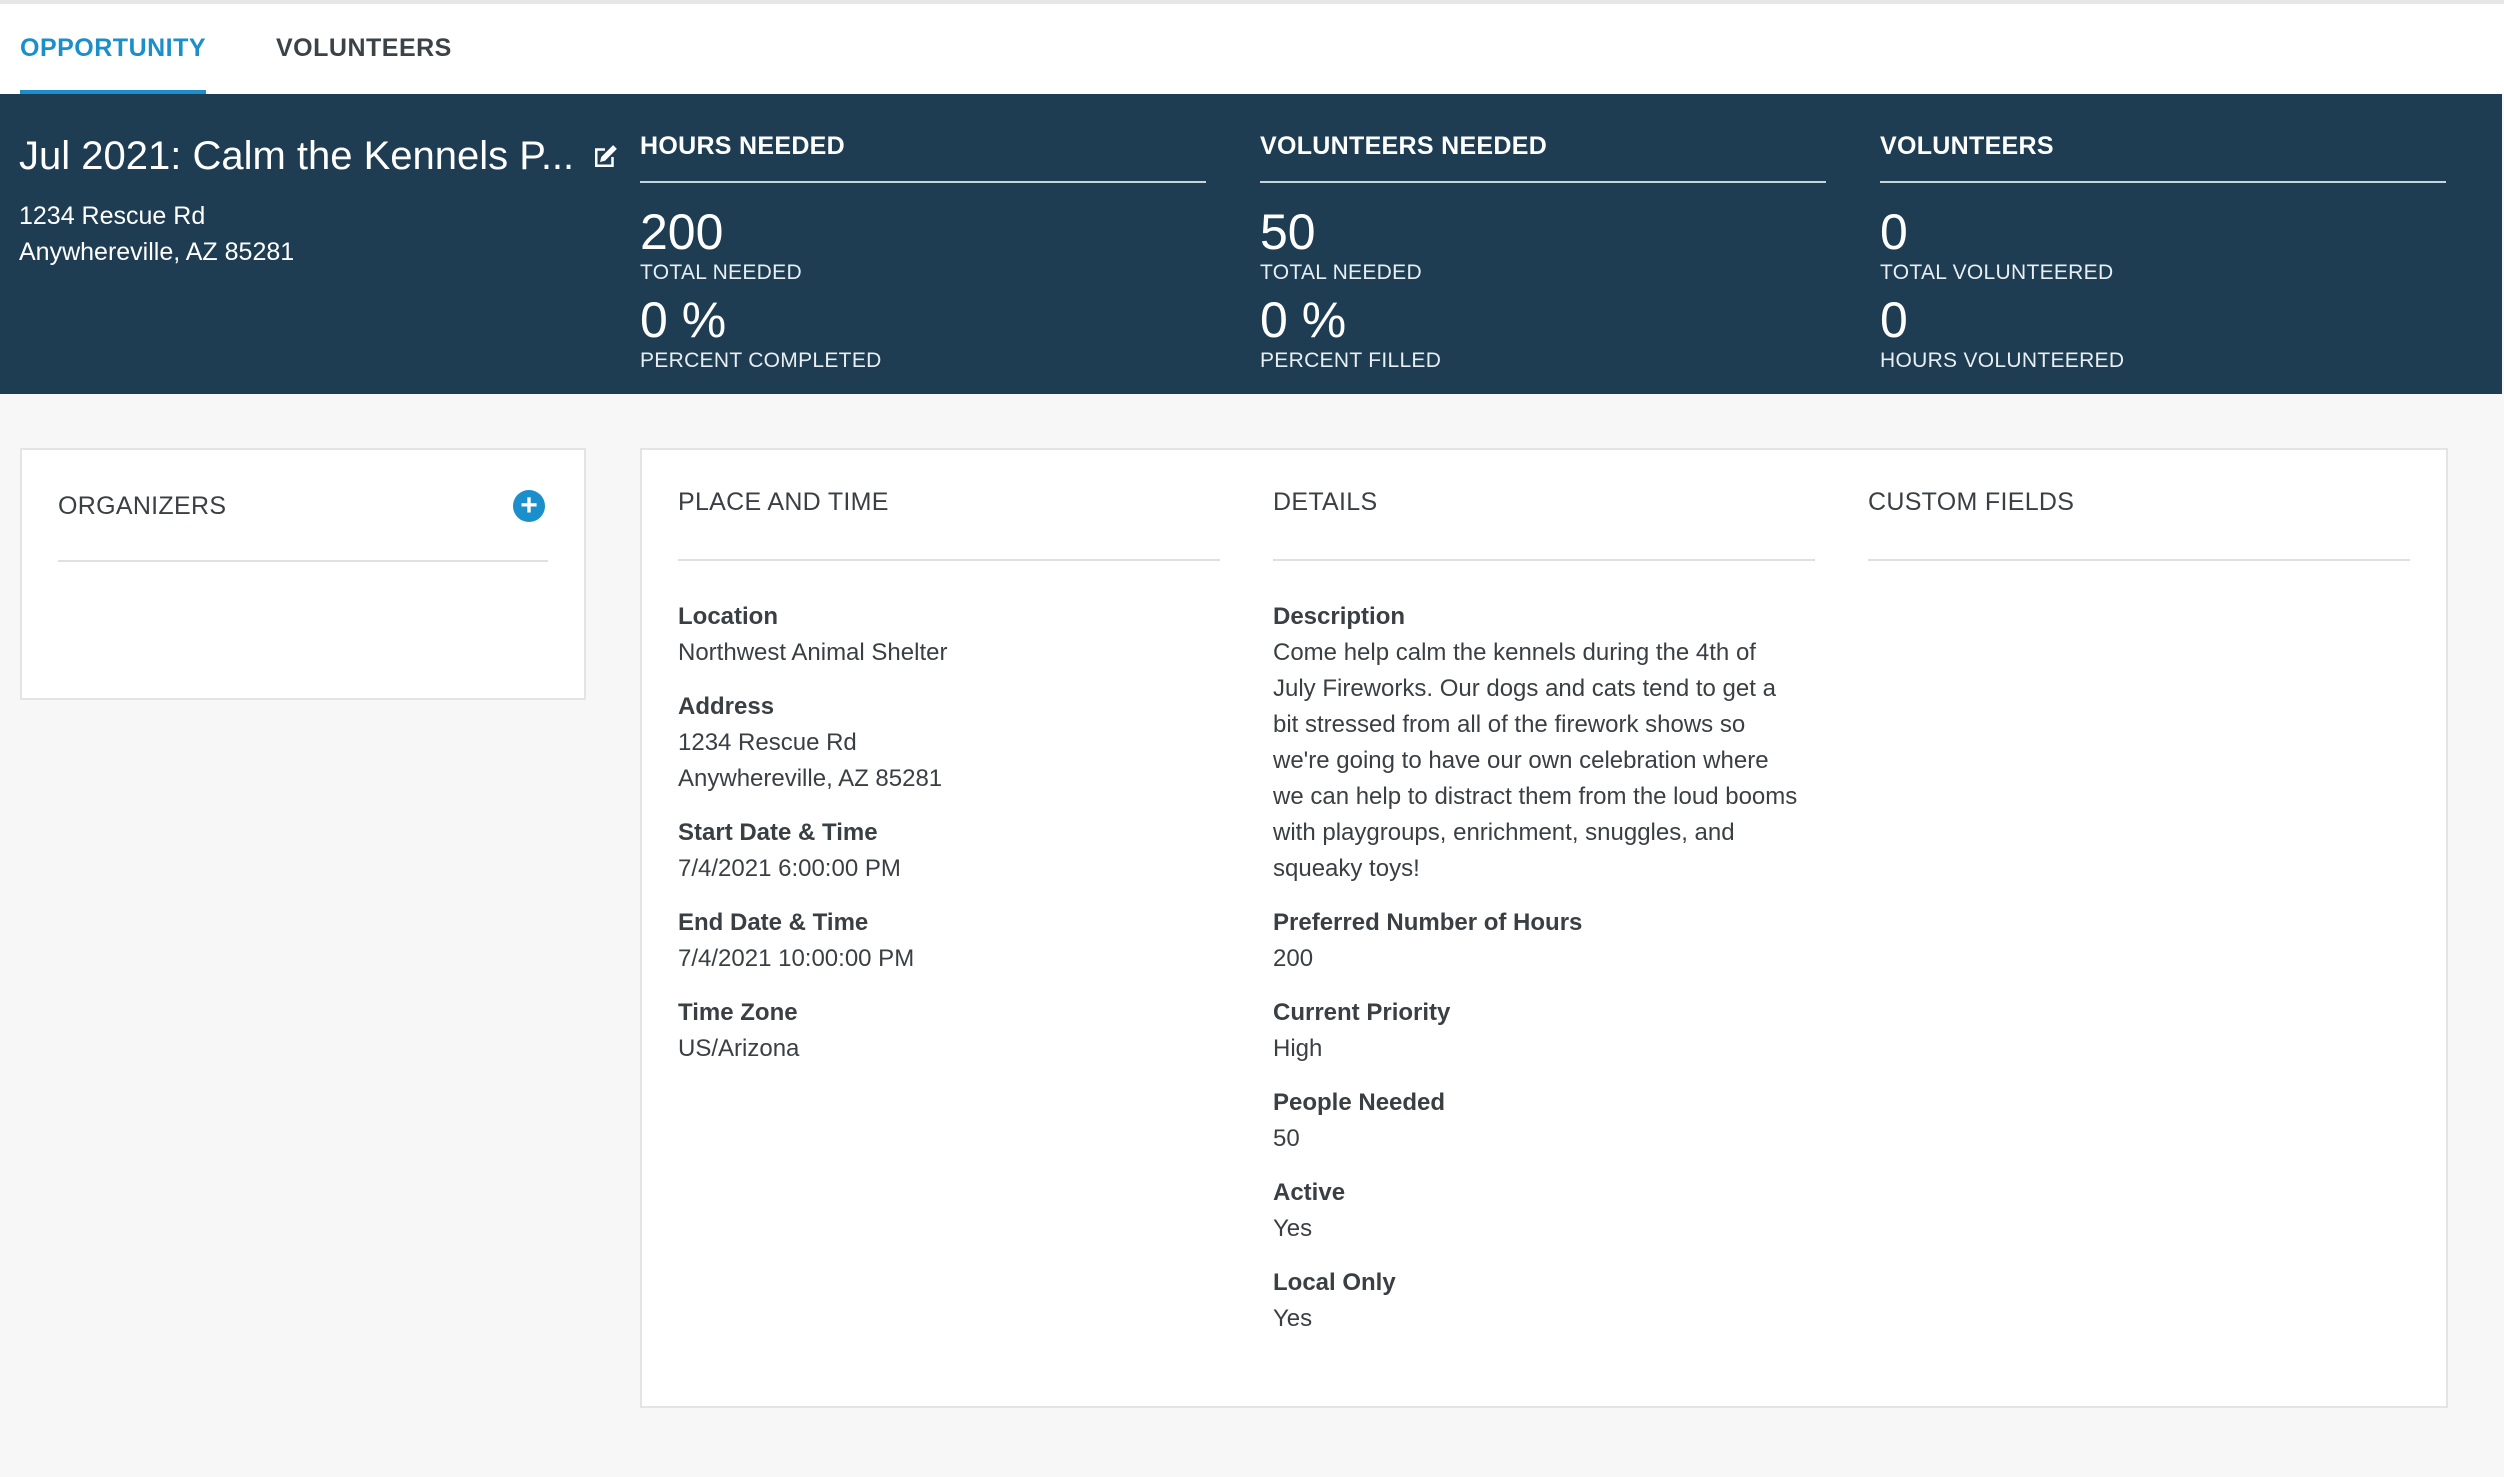 The height and width of the screenshot is (1477, 2504). I want to click on field-label: People Needed, so click(1359, 1102).